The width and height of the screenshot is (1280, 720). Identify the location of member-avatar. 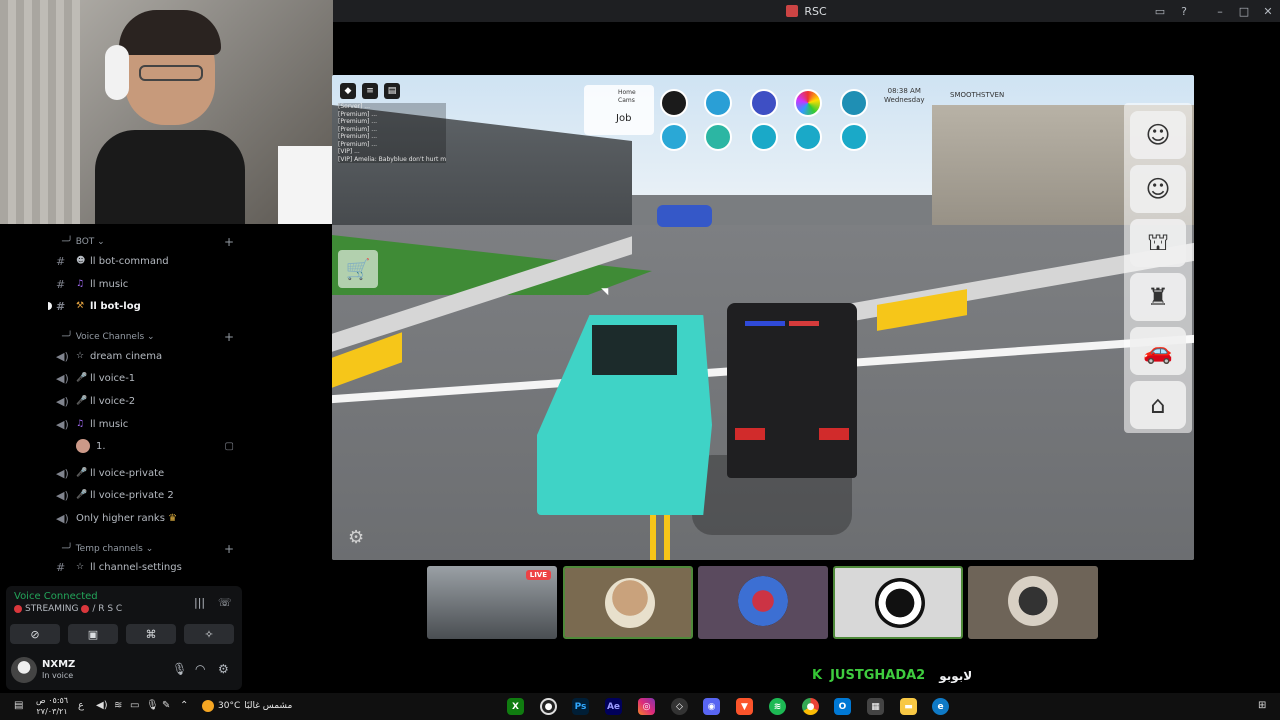
(83, 446).